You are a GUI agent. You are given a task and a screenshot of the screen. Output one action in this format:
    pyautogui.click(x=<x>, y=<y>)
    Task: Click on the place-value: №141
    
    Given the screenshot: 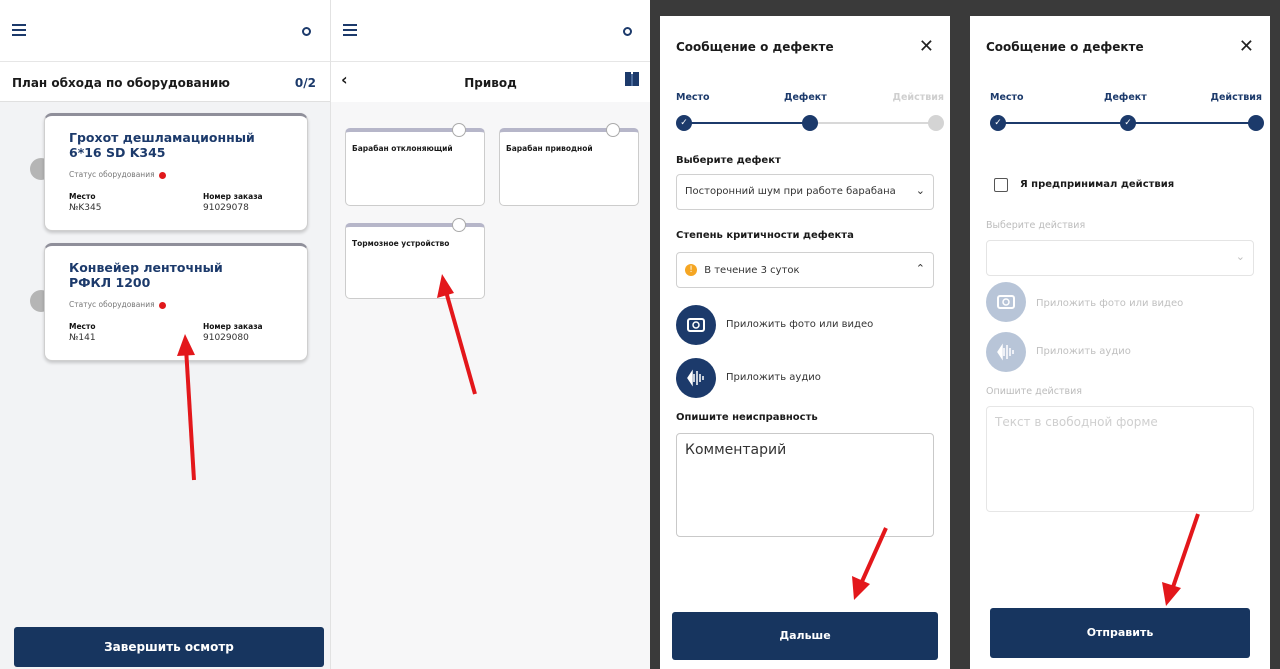 What is the action you would take?
    pyautogui.click(x=82, y=338)
    